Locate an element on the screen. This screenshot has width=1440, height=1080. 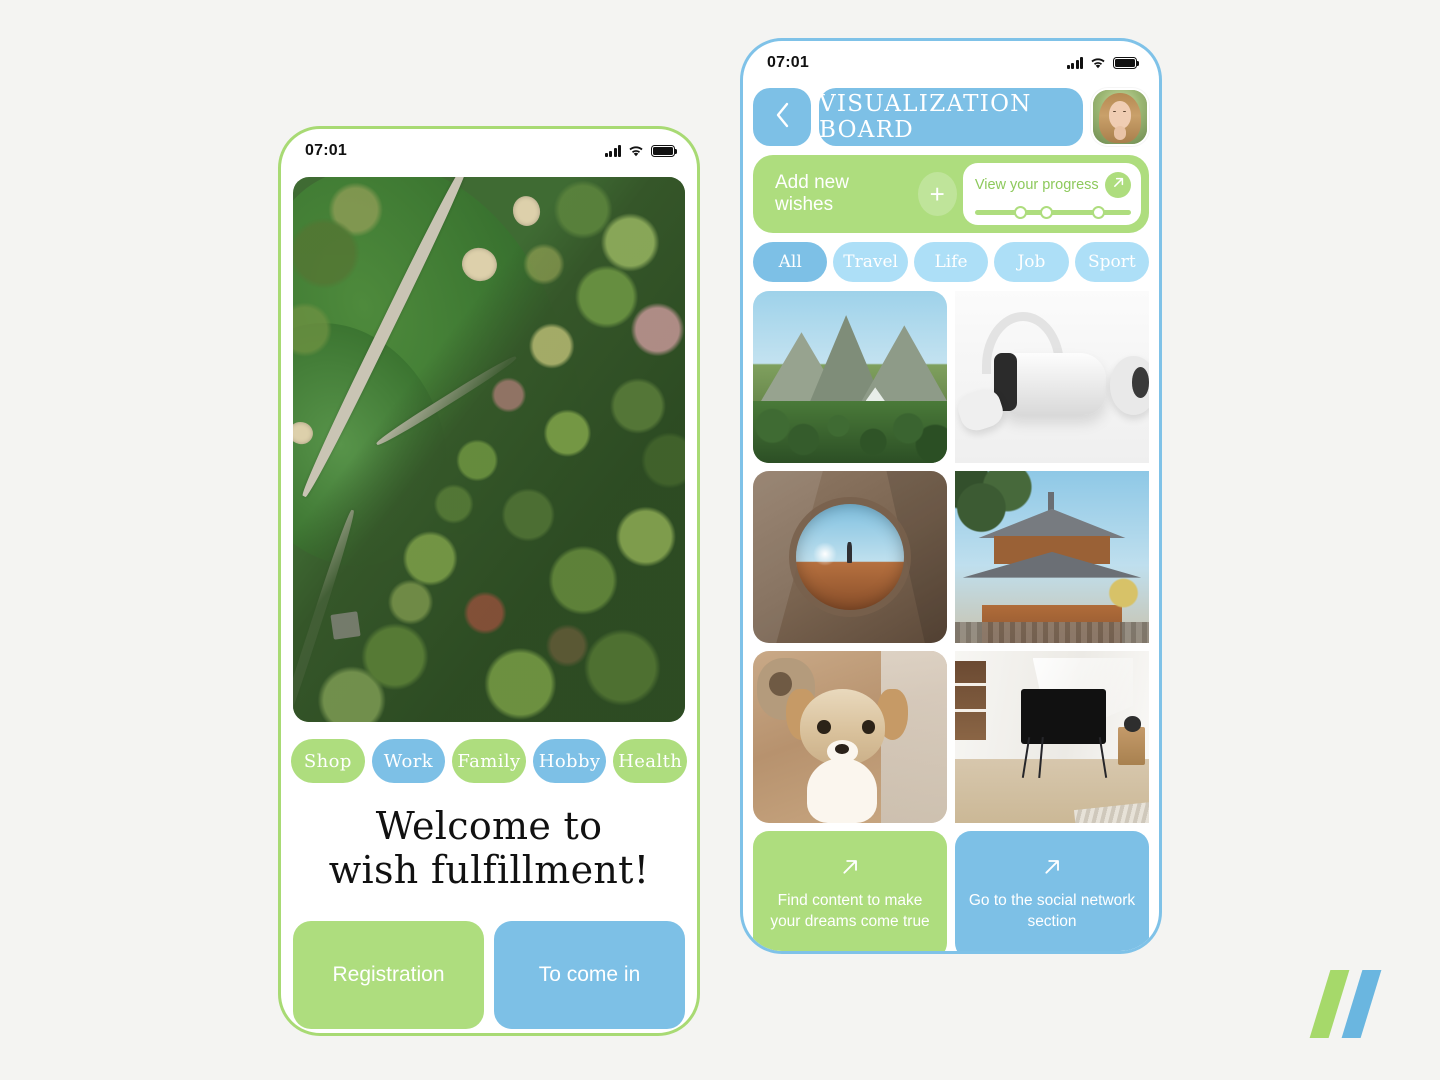
add-wishes-label: Add new wishes is located at coordinates (812, 193).